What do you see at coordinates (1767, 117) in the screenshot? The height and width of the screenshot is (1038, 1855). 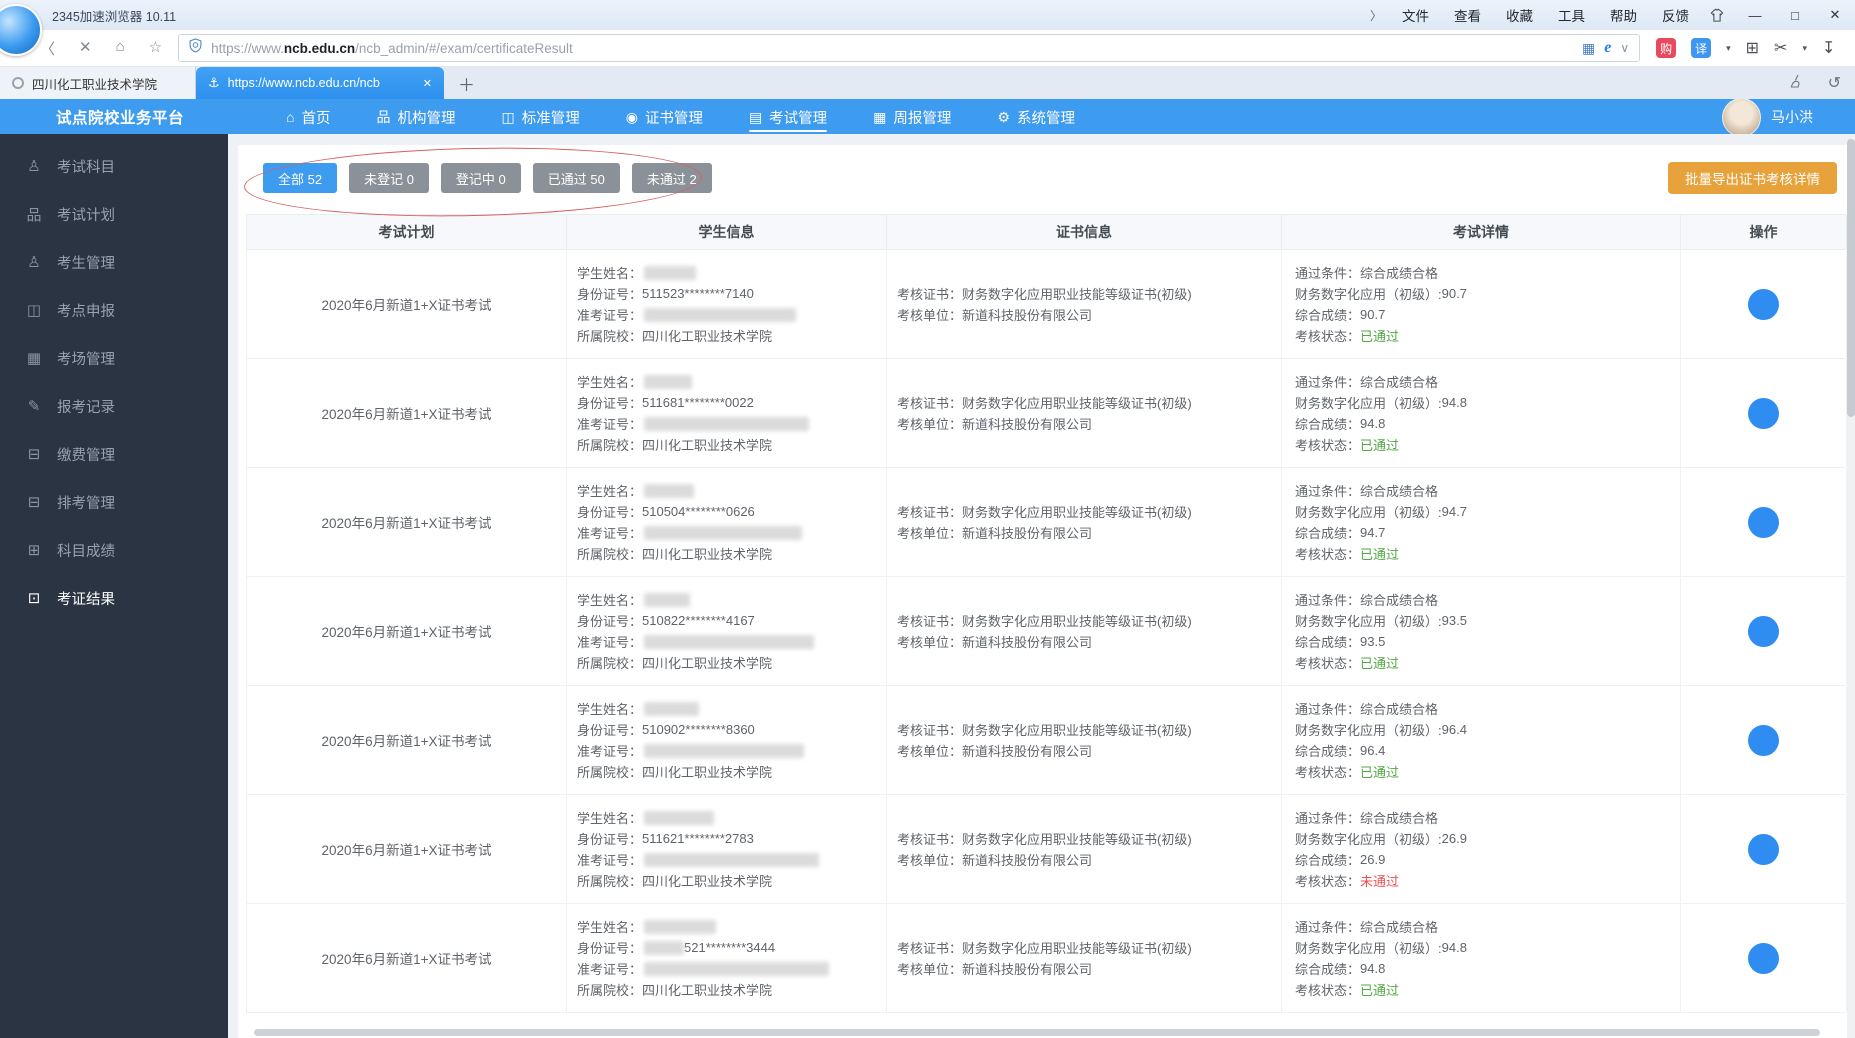 I see `user-menu: 马小洪` at bounding box center [1767, 117].